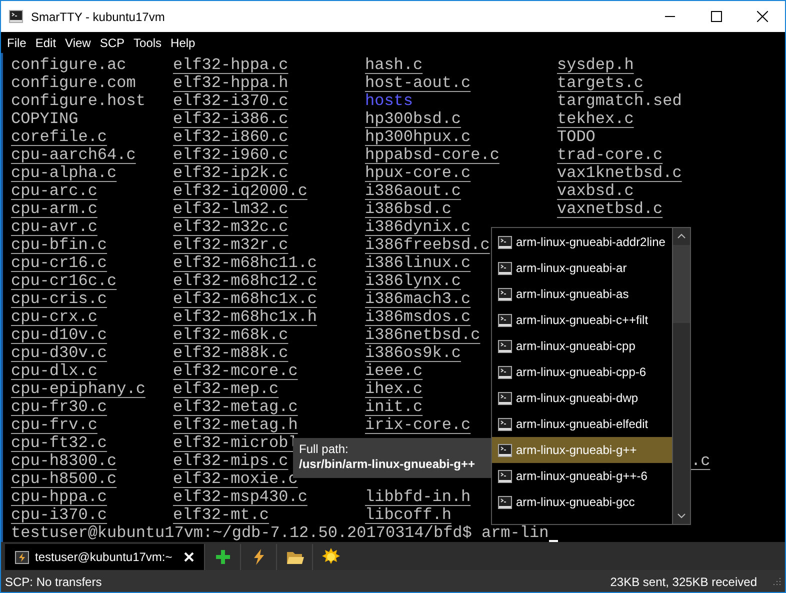 The height and width of the screenshot is (593, 786). What do you see at coordinates (59, 299) in the screenshot?
I see `file-name: cpu-cris.c` at bounding box center [59, 299].